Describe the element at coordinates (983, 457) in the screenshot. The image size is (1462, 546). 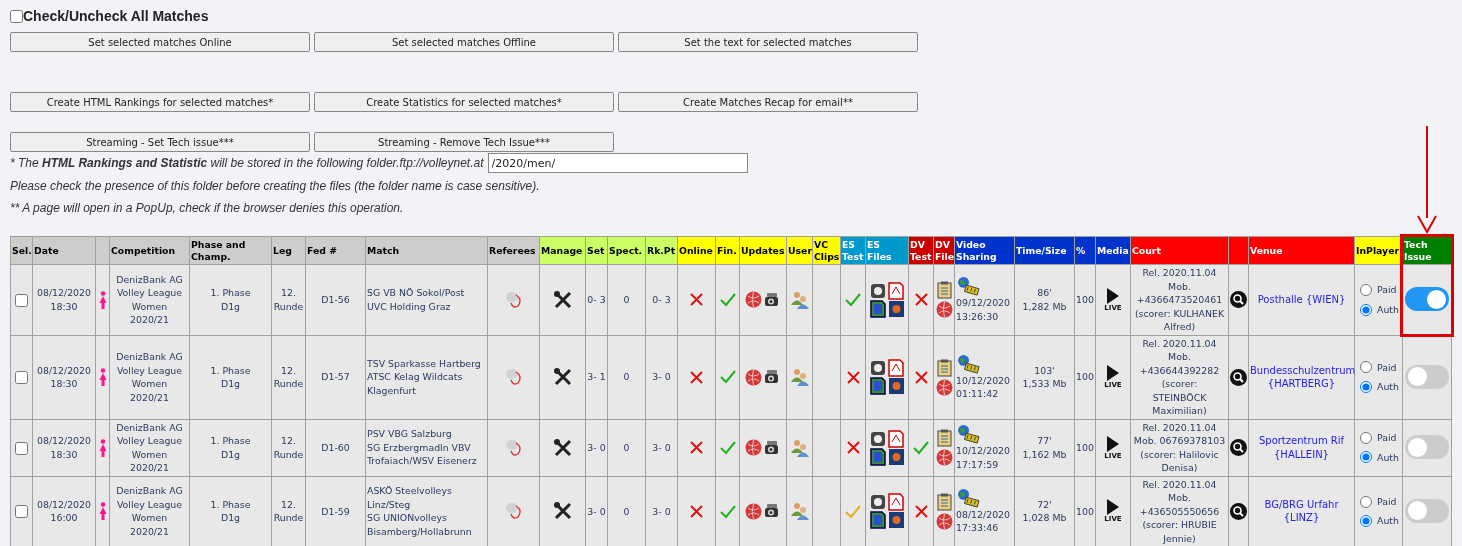
I see `table-cell: 10/12/2020 17:17:59` at that location.